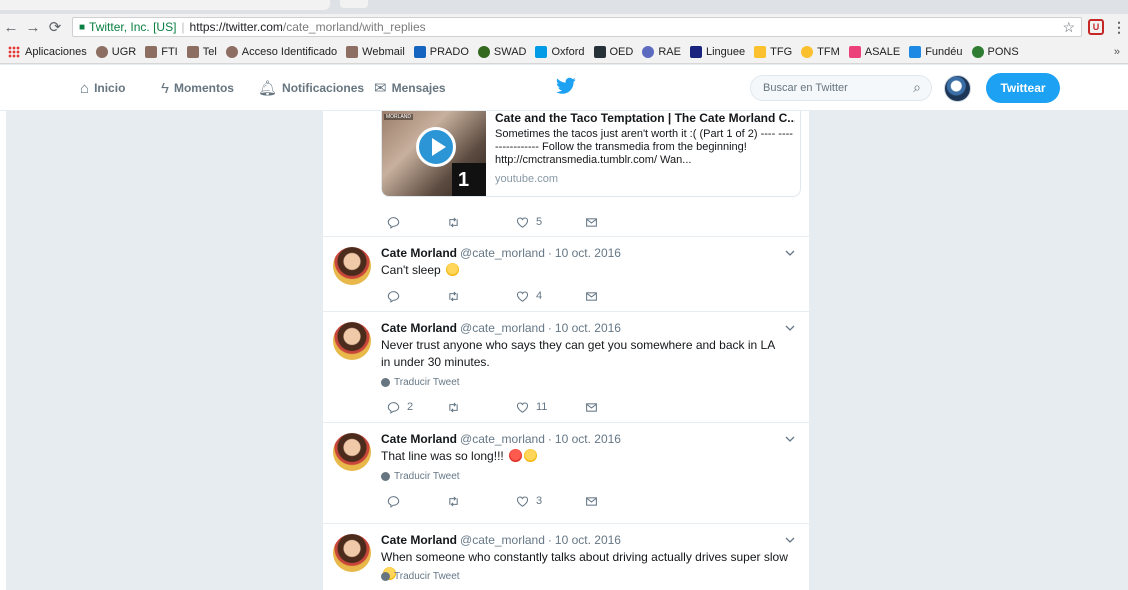 Image resolution: width=1128 pixels, height=590 pixels. Describe the element at coordinates (110, 88) in the screenshot. I see `nav-home-label: Inicio` at that location.